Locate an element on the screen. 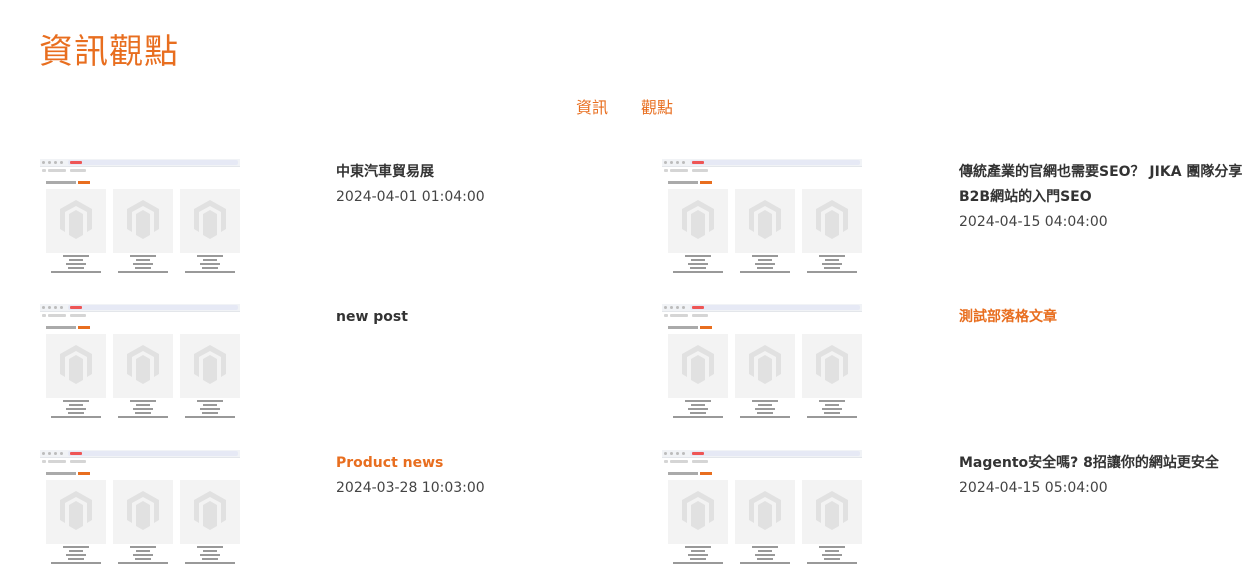 This screenshot has height=586, width=1249. post-meta: 中東汽車貿易展 2024-04-01 01:04:00 is located at coordinates (486, 185).